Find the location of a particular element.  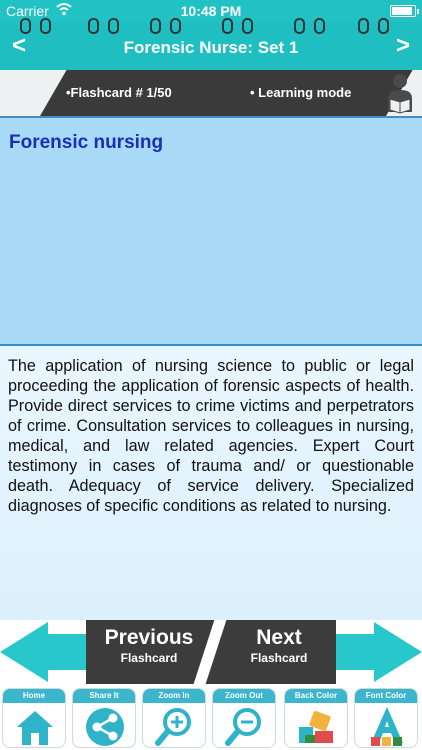

font-color-icon is located at coordinates (387, 726).